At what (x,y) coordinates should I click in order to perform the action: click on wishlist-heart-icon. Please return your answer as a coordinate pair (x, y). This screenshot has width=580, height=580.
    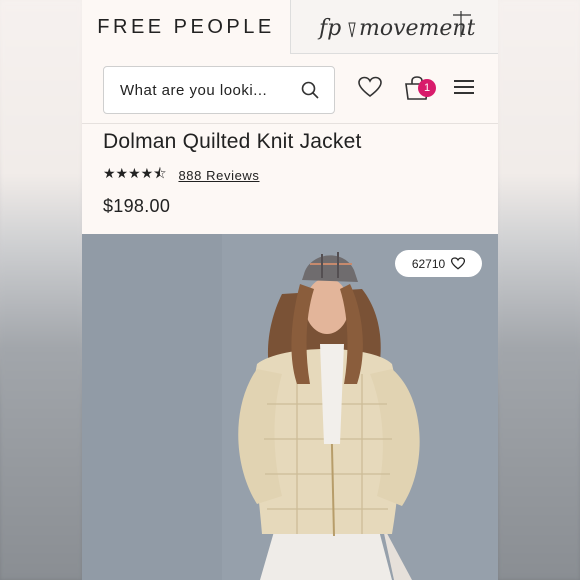
    Looking at the image, I should click on (370, 87).